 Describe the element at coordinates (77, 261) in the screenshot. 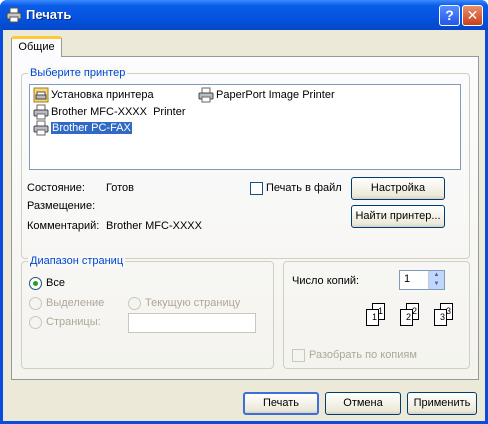

I see `page-range-legend: Диапазон страниц` at that location.